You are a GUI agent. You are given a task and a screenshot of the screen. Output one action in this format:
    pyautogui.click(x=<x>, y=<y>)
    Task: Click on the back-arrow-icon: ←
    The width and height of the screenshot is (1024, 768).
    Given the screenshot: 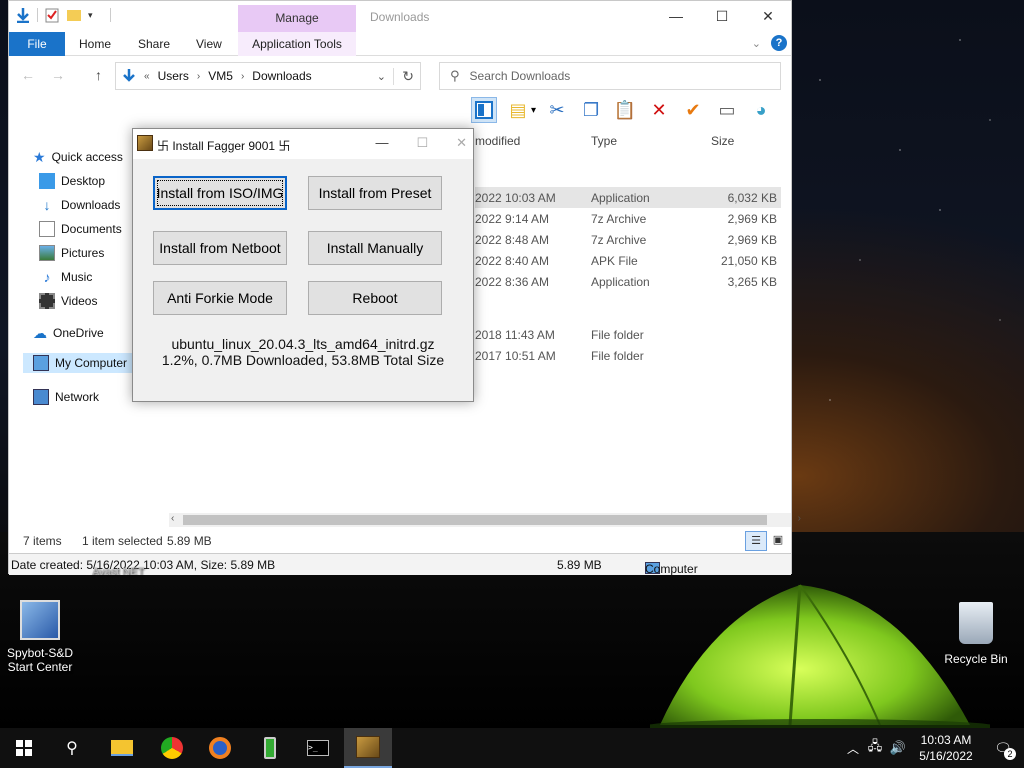 What is the action you would take?
    pyautogui.click(x=28, y=75)
    